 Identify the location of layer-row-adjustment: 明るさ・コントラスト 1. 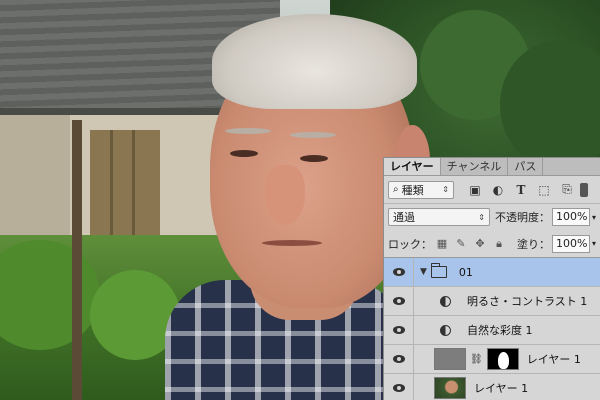
(492, 301).